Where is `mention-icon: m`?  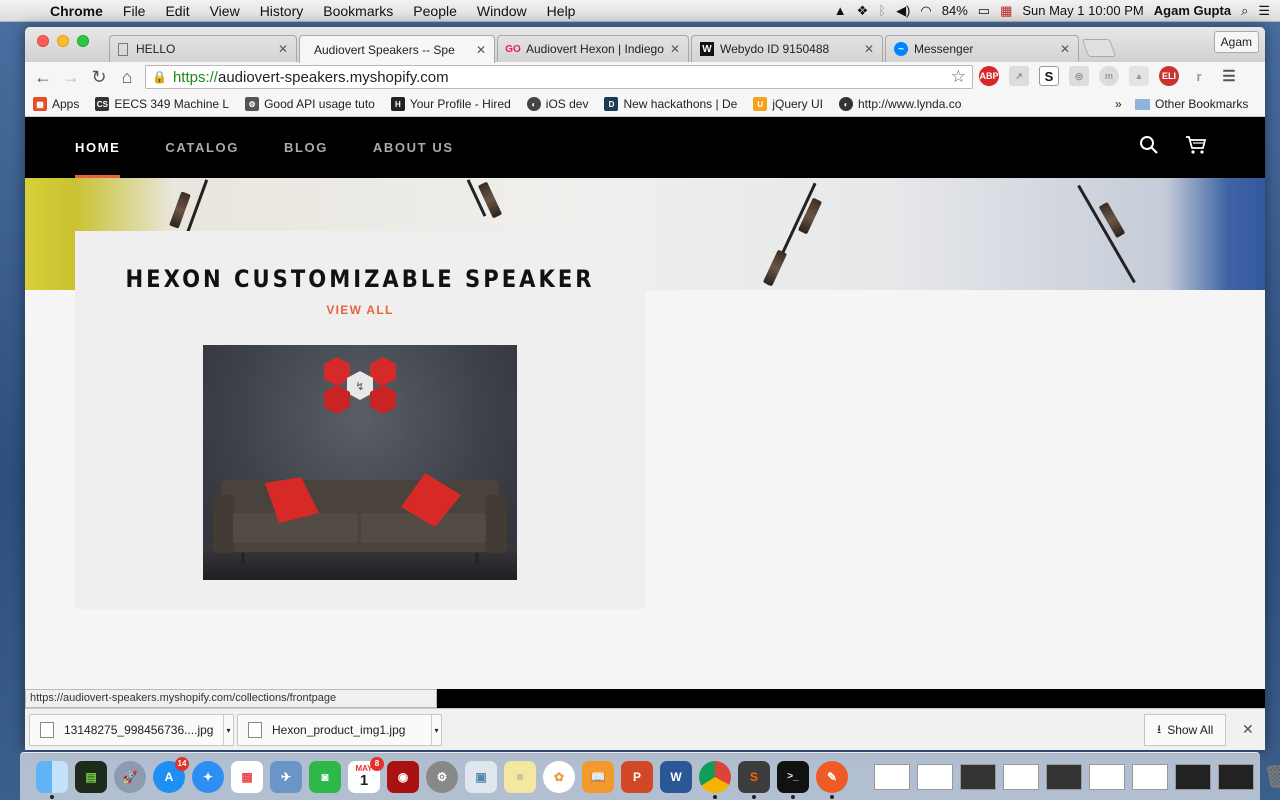 mention-icon: m is located at coordinates (1109, 76).